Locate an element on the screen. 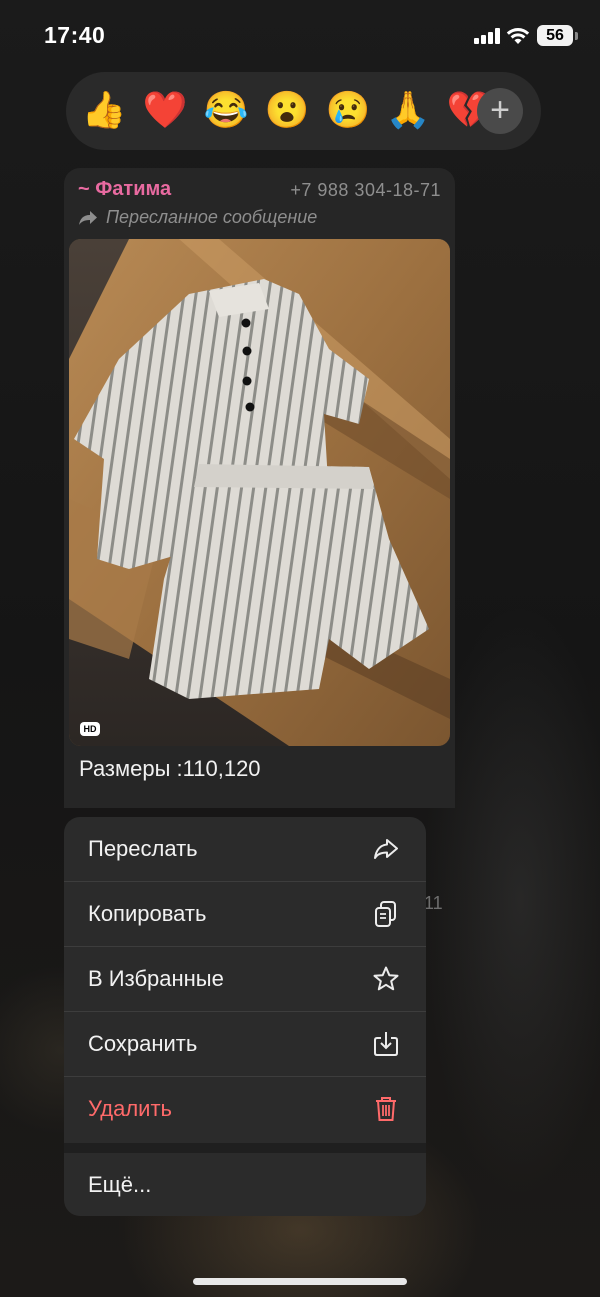 This screenshot has height=1297, width=600. menu-item-label: В Избранные is located at coordinates (156, 978).